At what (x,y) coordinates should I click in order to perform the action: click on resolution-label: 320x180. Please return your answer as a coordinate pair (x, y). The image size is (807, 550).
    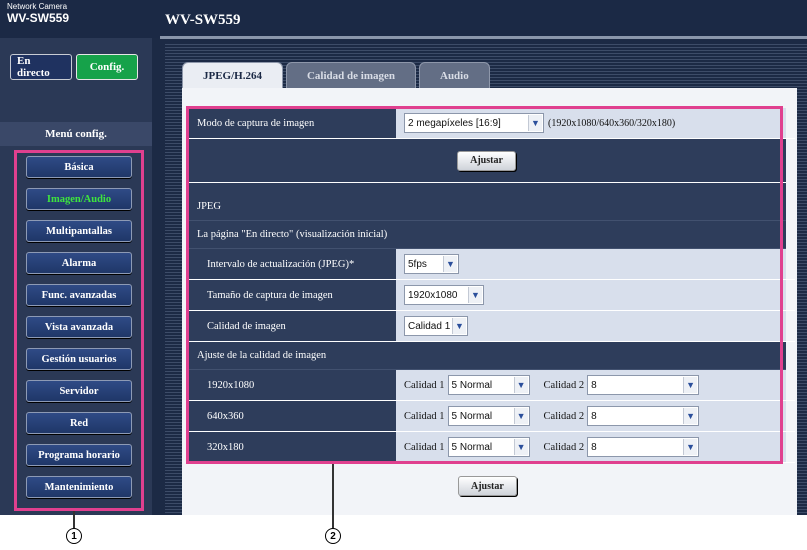
    Looking at the image, I should click on (291, 447).